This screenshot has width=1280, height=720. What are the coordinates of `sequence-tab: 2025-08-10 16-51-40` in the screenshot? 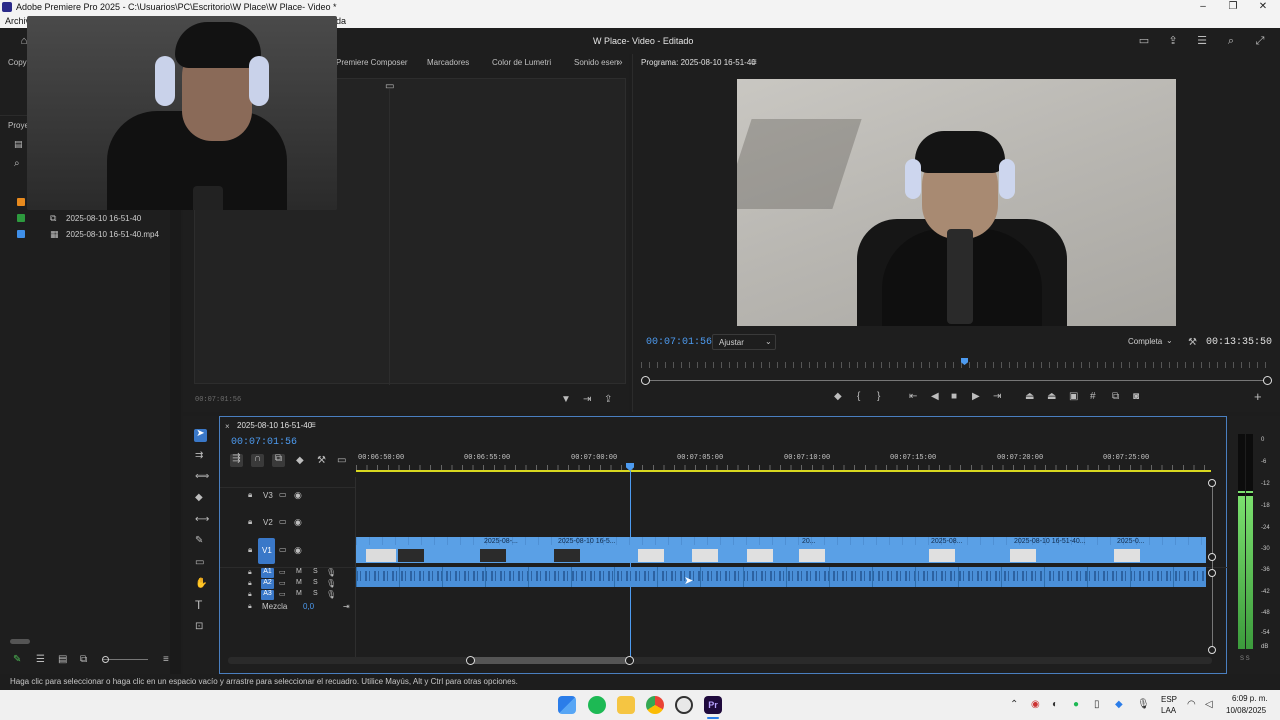 It's located at (274, 425).